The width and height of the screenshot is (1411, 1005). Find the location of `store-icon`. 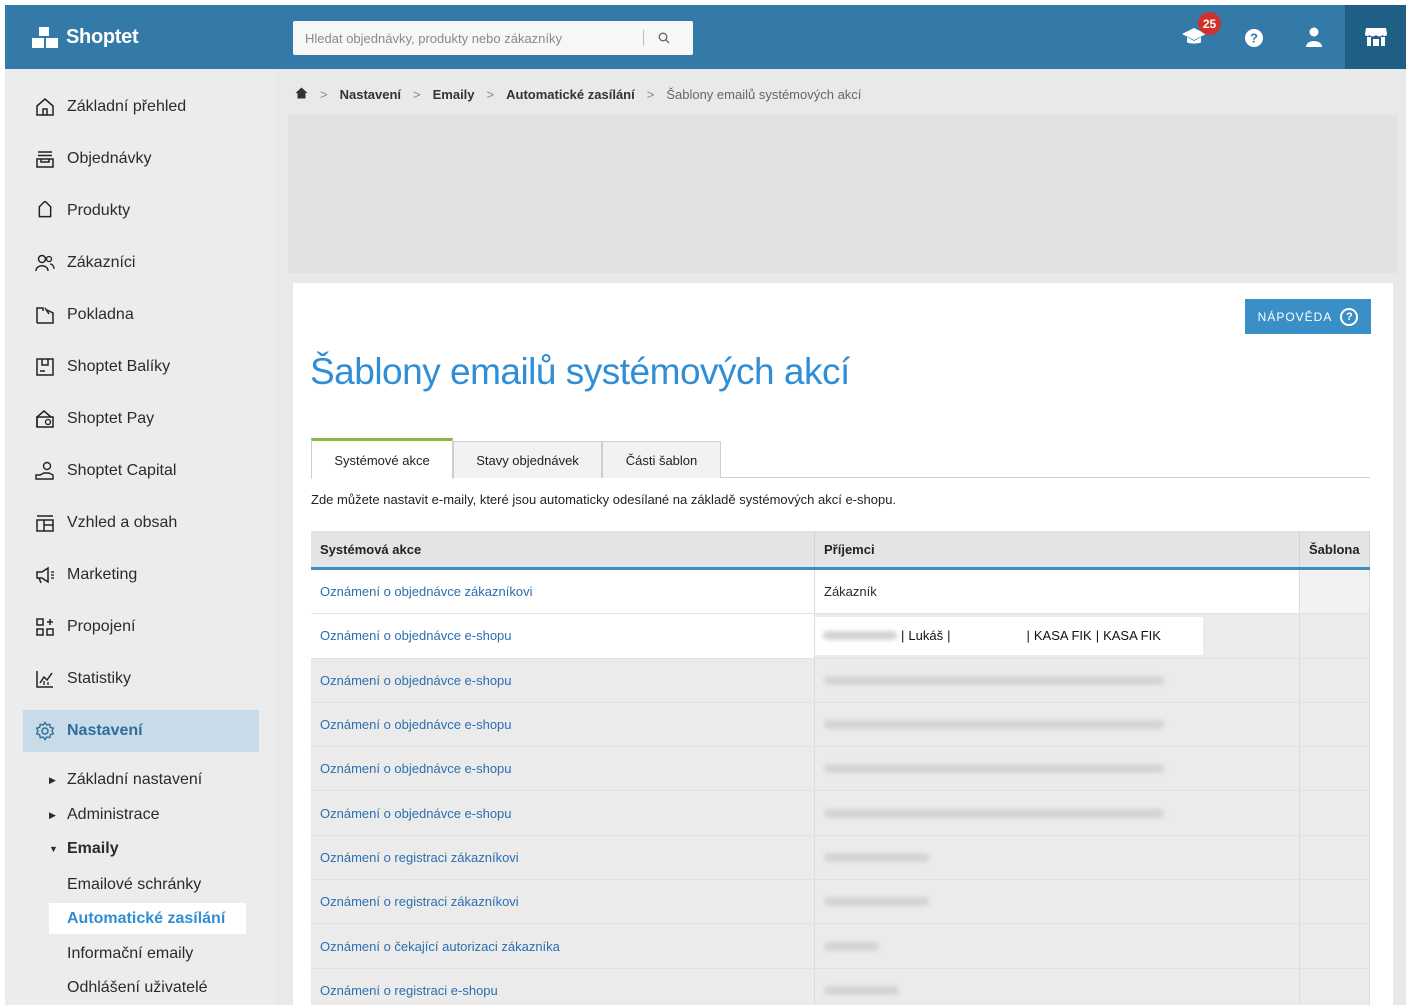

store-icon is located at coordinates (1375, 37).